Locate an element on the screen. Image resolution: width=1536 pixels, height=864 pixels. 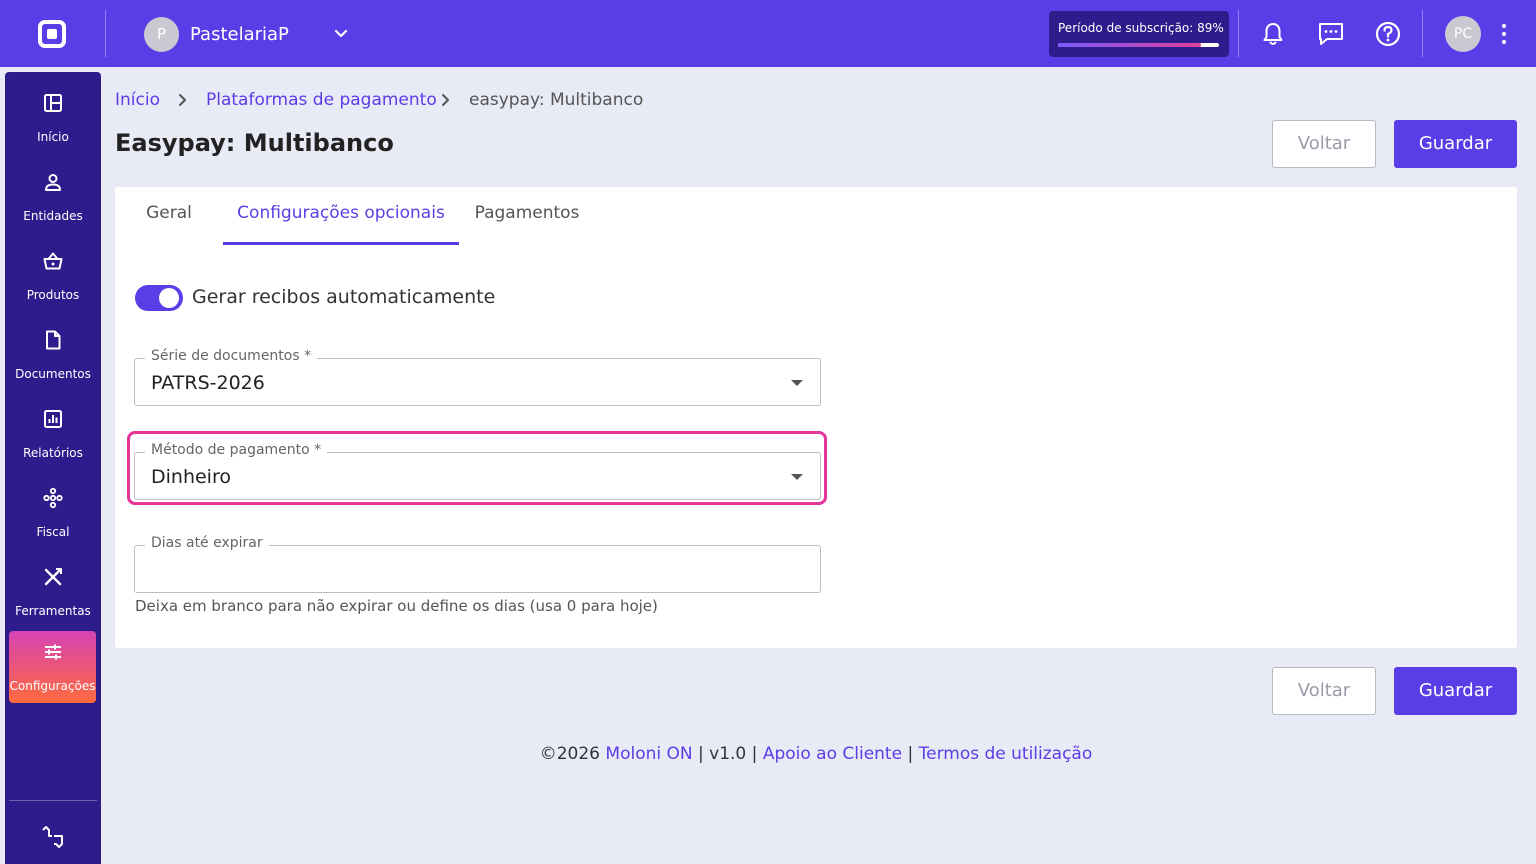
sidebar-item-fiscal: Fiscal is located at coordinates (53, 513).